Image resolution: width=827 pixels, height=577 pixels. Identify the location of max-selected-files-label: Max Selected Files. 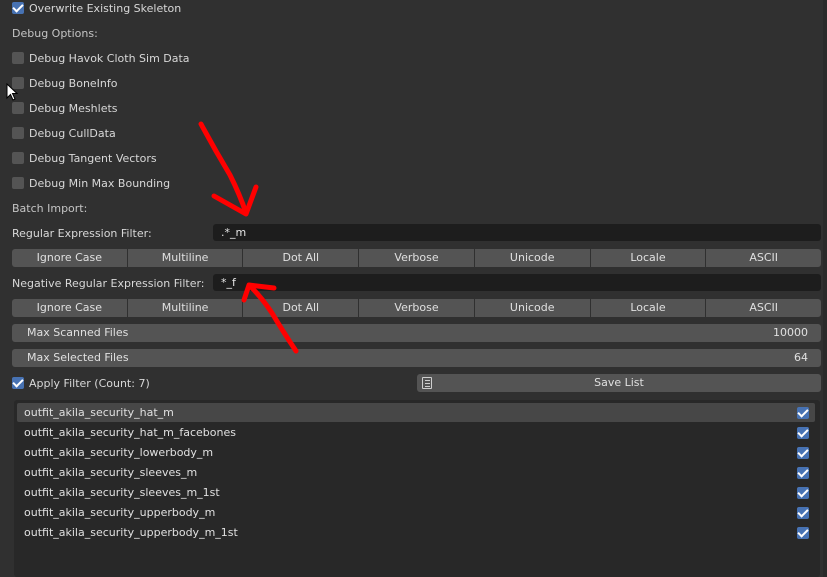
(78, 357).